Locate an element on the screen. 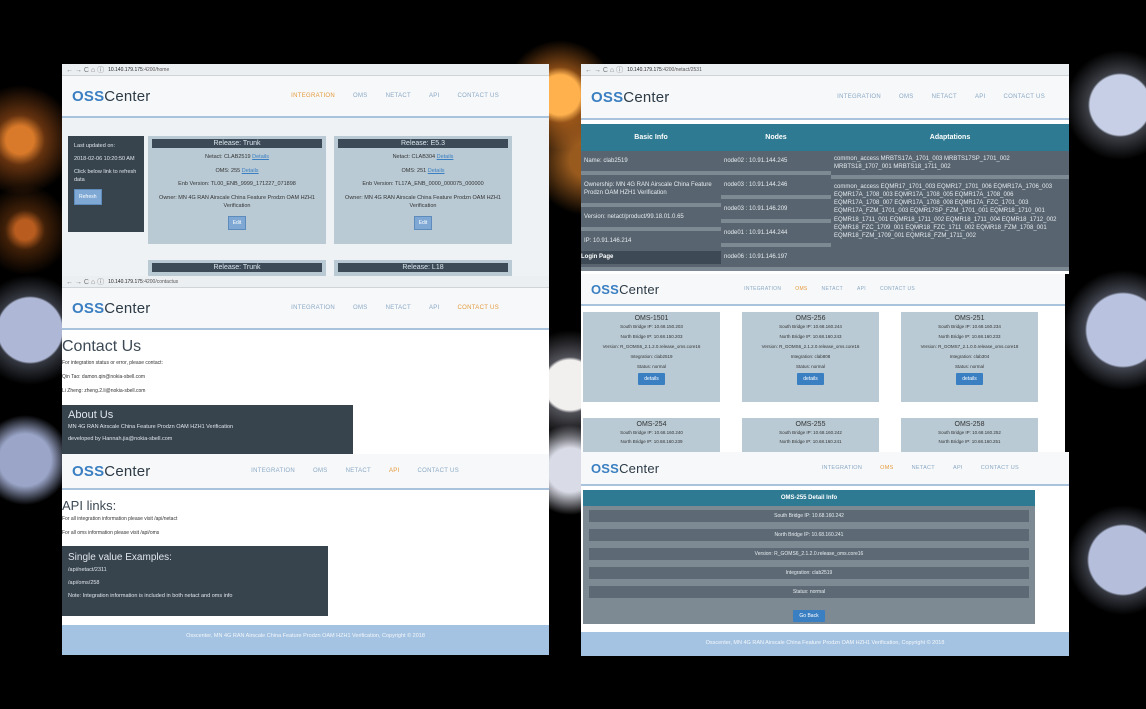  col-header: Basic Info is located at coordinates (651, 137).